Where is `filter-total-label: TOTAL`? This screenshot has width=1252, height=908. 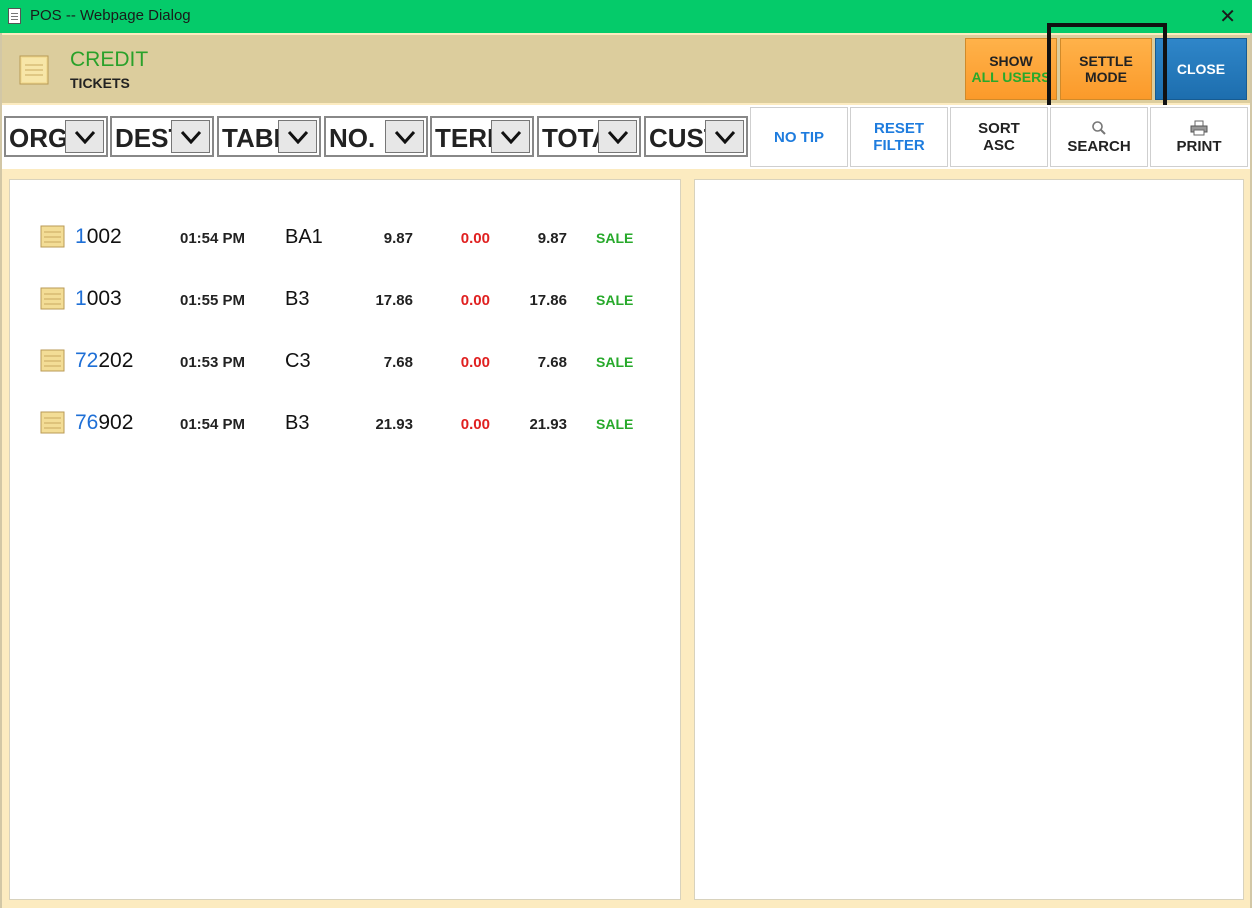
filter-total-label: TOTAL is located at coordinates (570, 138).